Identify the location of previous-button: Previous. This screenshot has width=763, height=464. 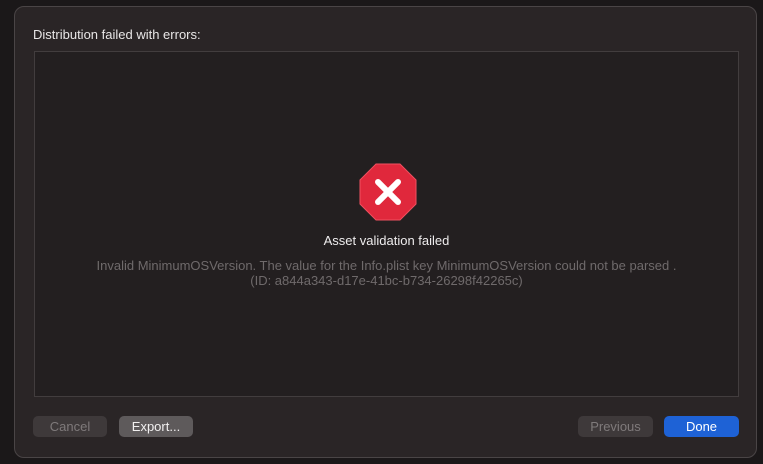
(615, 426).